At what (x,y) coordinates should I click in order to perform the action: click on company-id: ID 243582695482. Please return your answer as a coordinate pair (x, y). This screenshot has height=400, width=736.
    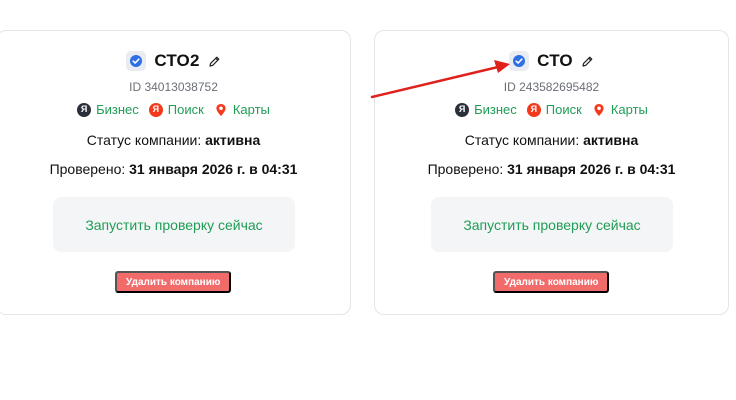
    Looking at the image, I should click on (551, 87).